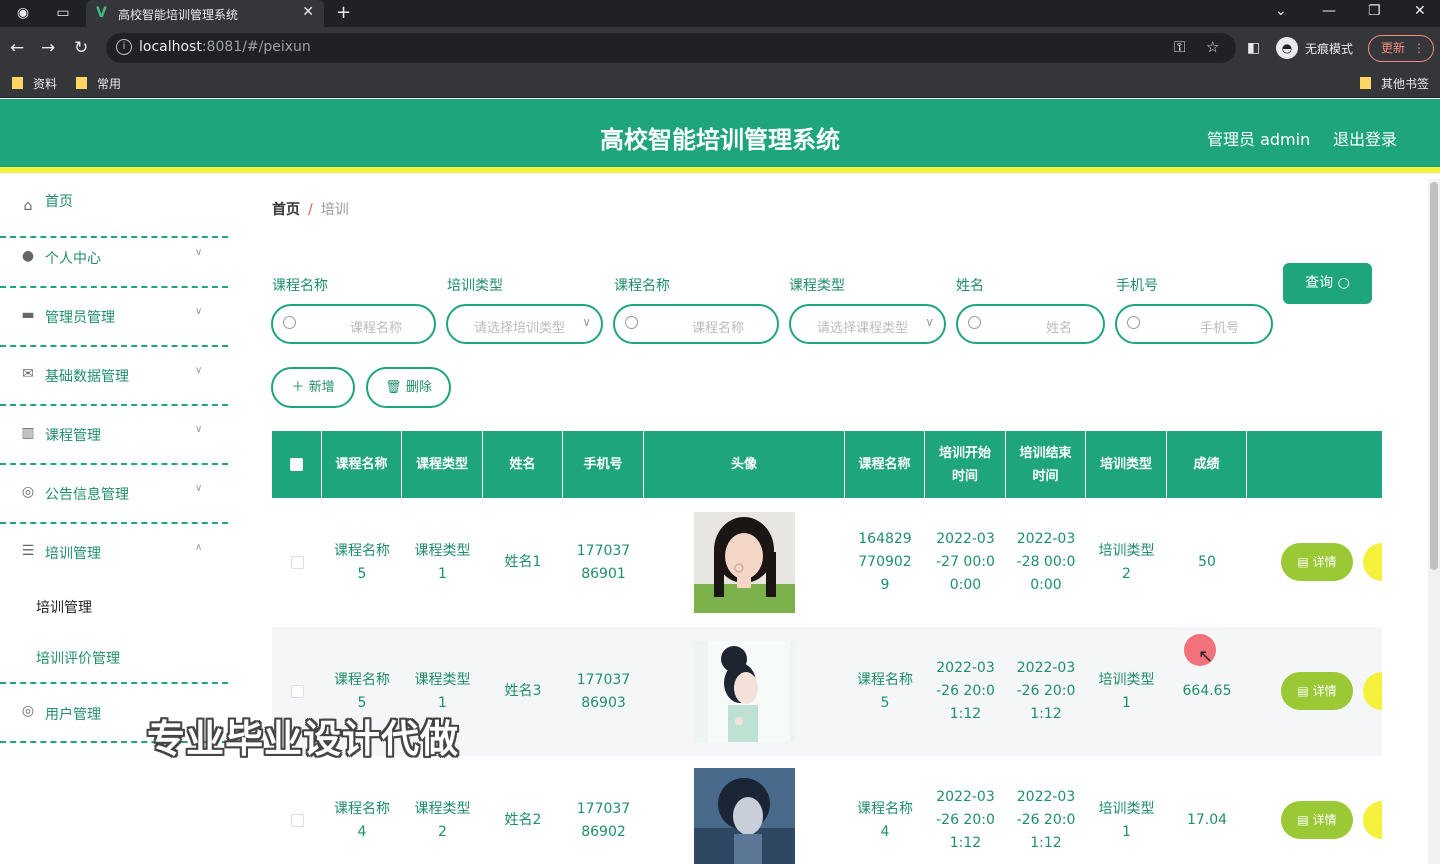 Image resolution: width=1440 pixels, height=864 pixels. What do you see at coordinates (1206, 656) in the screenshot?
I see `mouse-cursor-icon: ↖` at bounding box center [1206, 656].